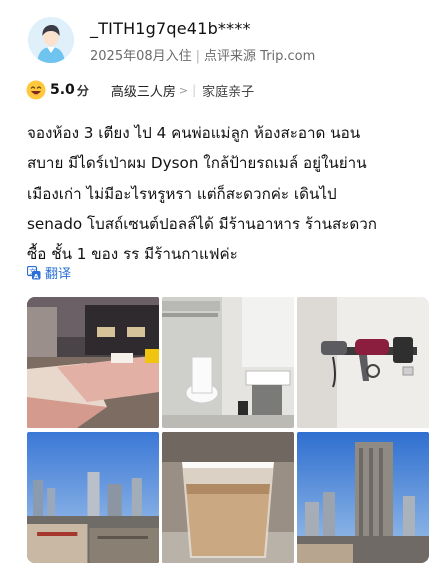 This screenshot has width=440, height=572. Describe the element at coordinates (82, 90) in the screenshot. I see `rating-unit: 分` at that location.